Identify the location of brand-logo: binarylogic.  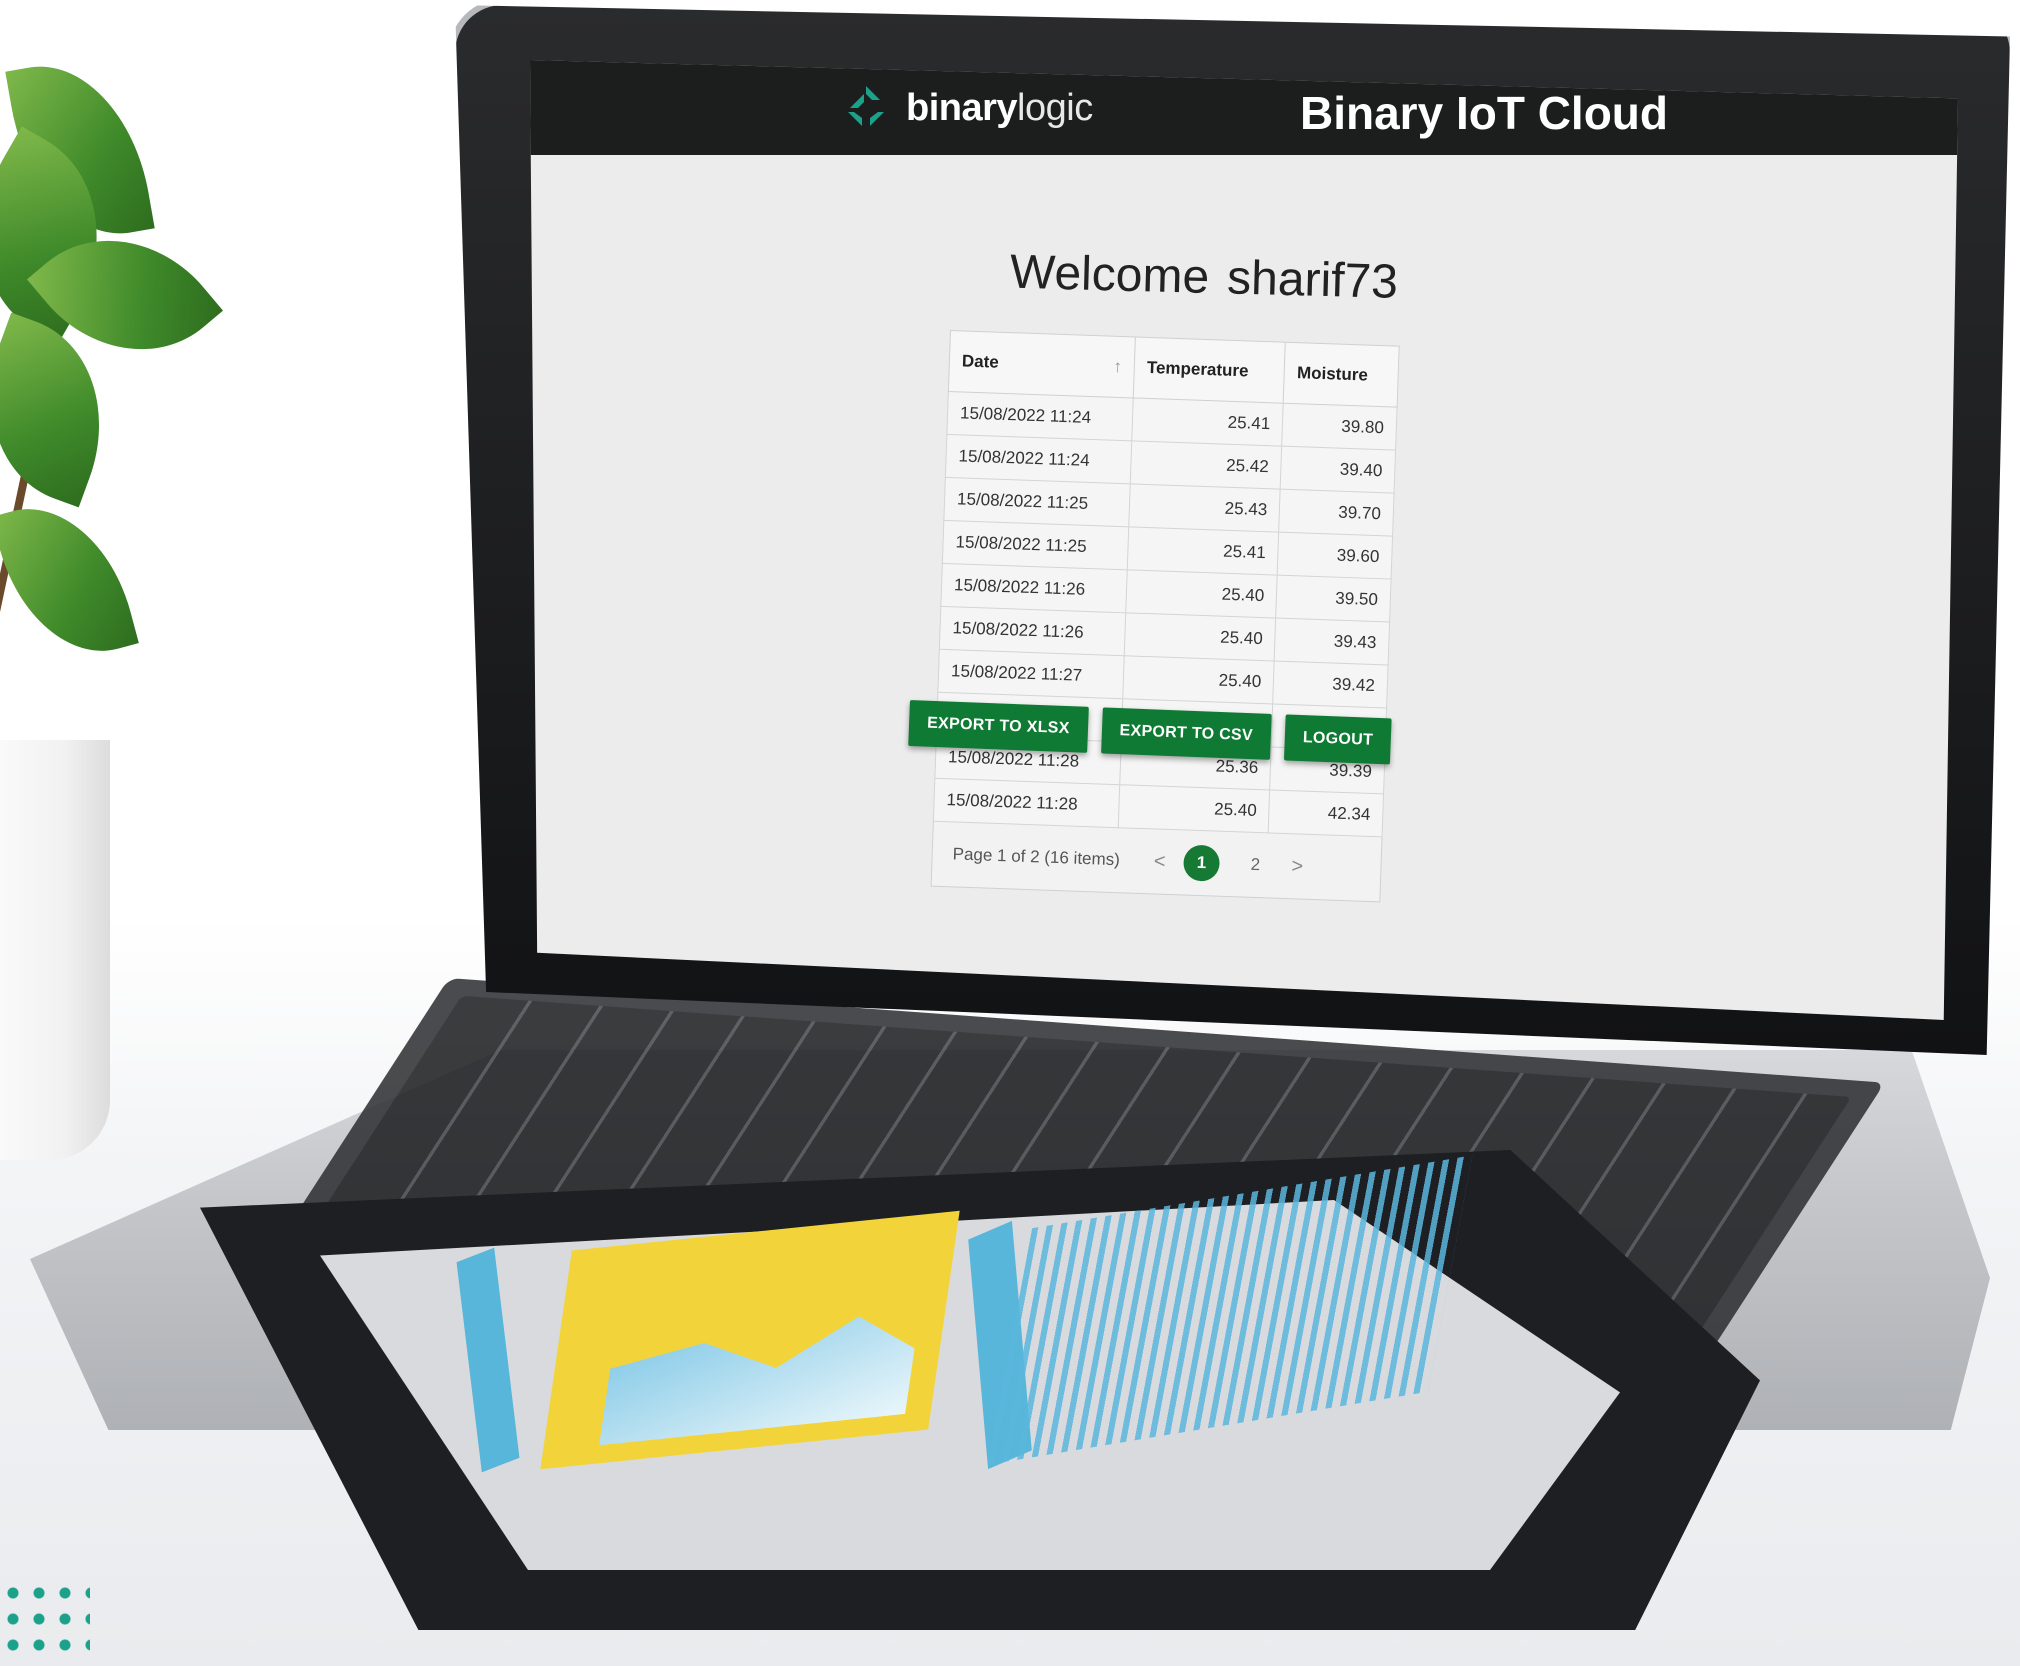
(966, 108).